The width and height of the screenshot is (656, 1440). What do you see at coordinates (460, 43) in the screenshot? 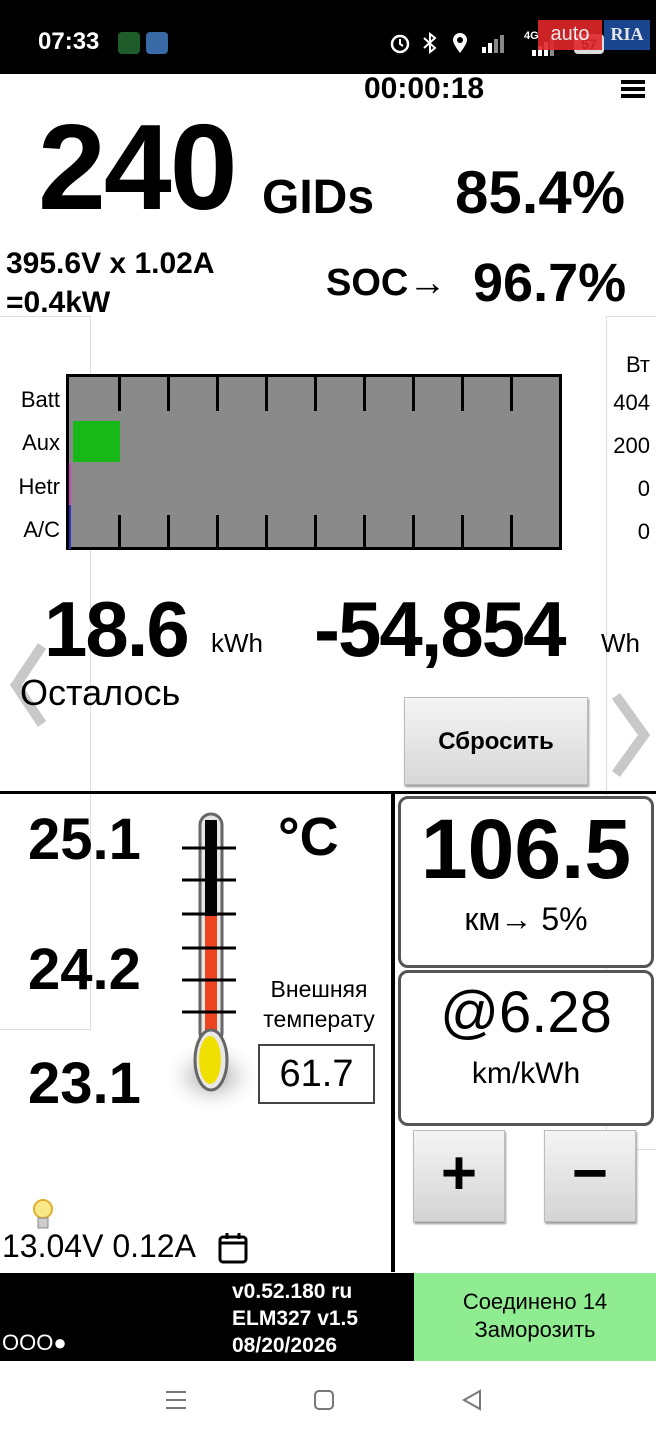
I see `location-icon` at bounding box center [460, 43].